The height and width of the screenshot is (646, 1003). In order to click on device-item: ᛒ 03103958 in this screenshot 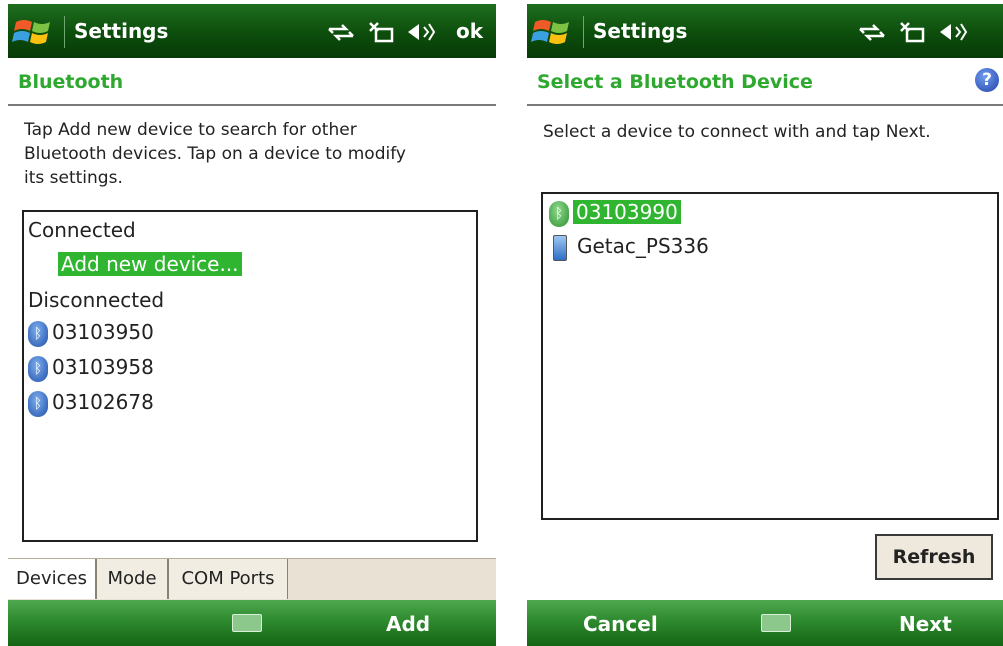, I will do `click(91, 368)`.